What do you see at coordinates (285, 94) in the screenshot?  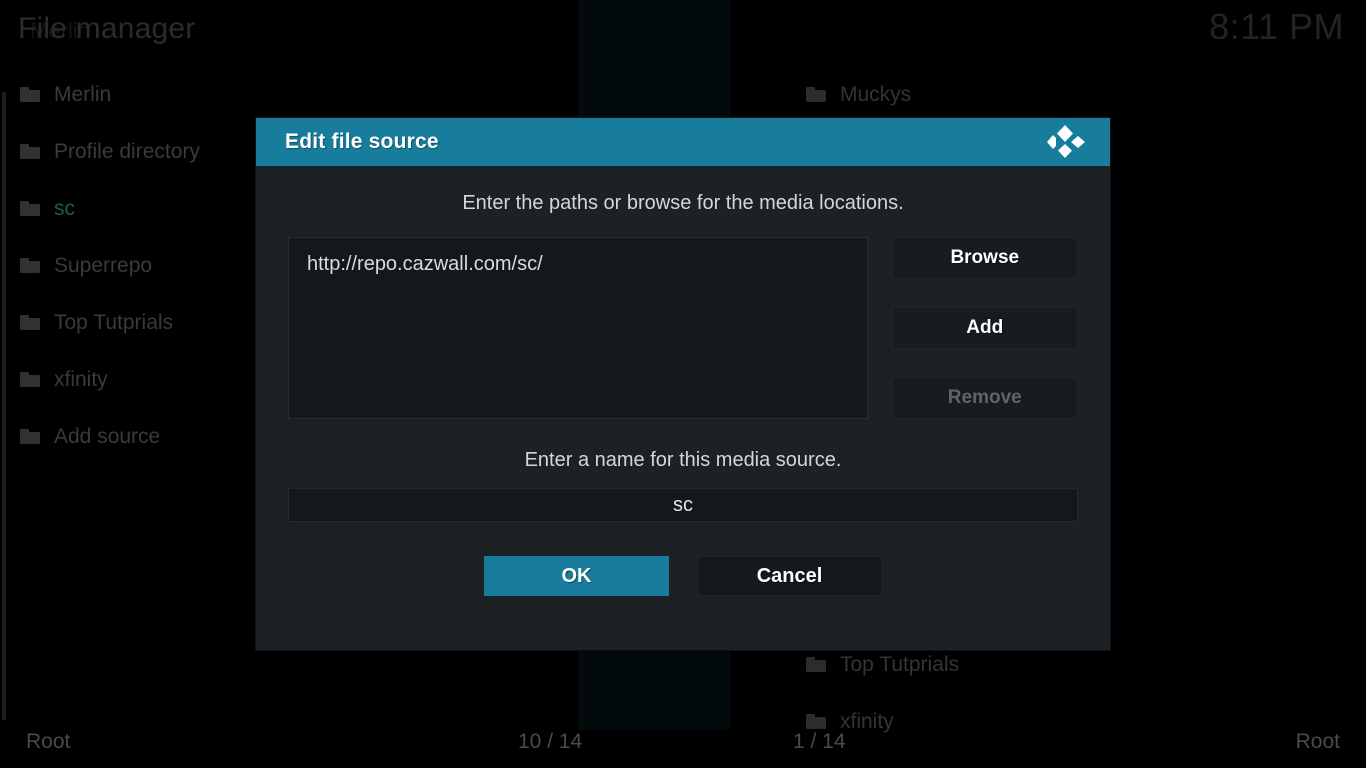 I see `list-item: Merlin` at bounding box center [285, 94].